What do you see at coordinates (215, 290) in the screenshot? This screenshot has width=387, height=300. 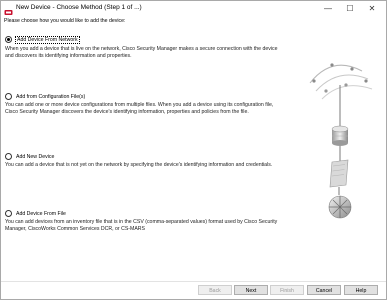 I see `back-button: Back` at bounding box center [215, 290].